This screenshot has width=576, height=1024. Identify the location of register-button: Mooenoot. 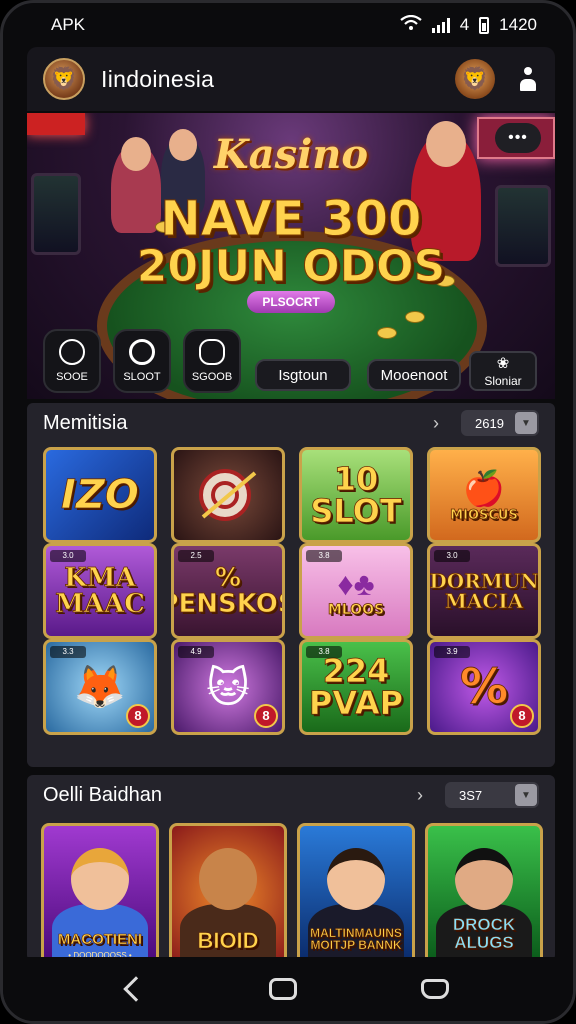
(414, 375).